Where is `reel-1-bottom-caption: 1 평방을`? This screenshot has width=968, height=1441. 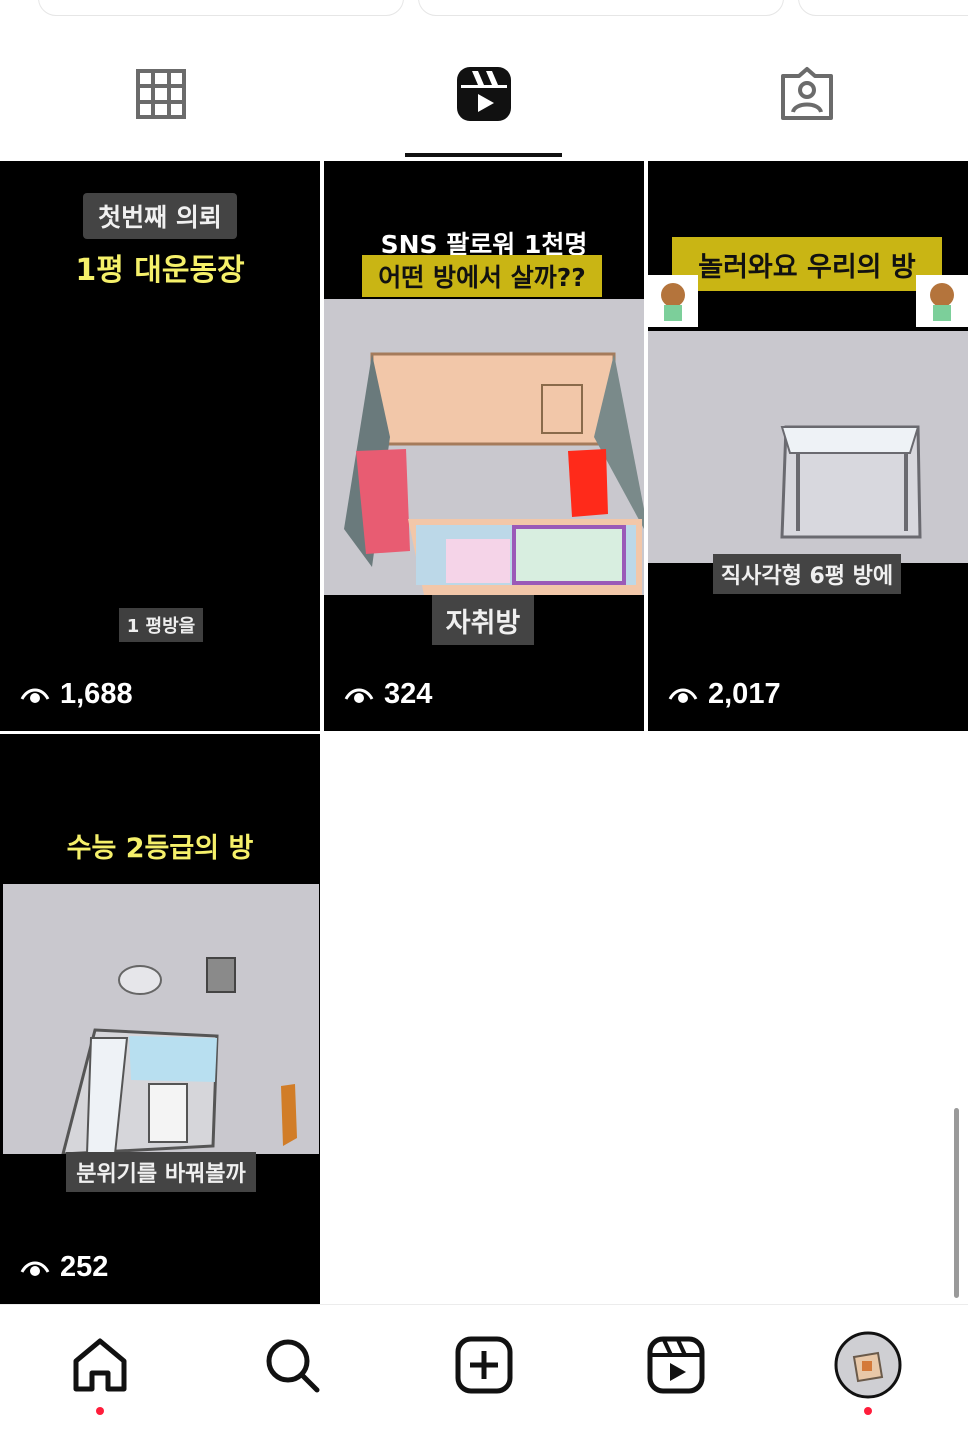 reel-1-bottom-caption: 1 평방을 is located at coordinates (161, 625).